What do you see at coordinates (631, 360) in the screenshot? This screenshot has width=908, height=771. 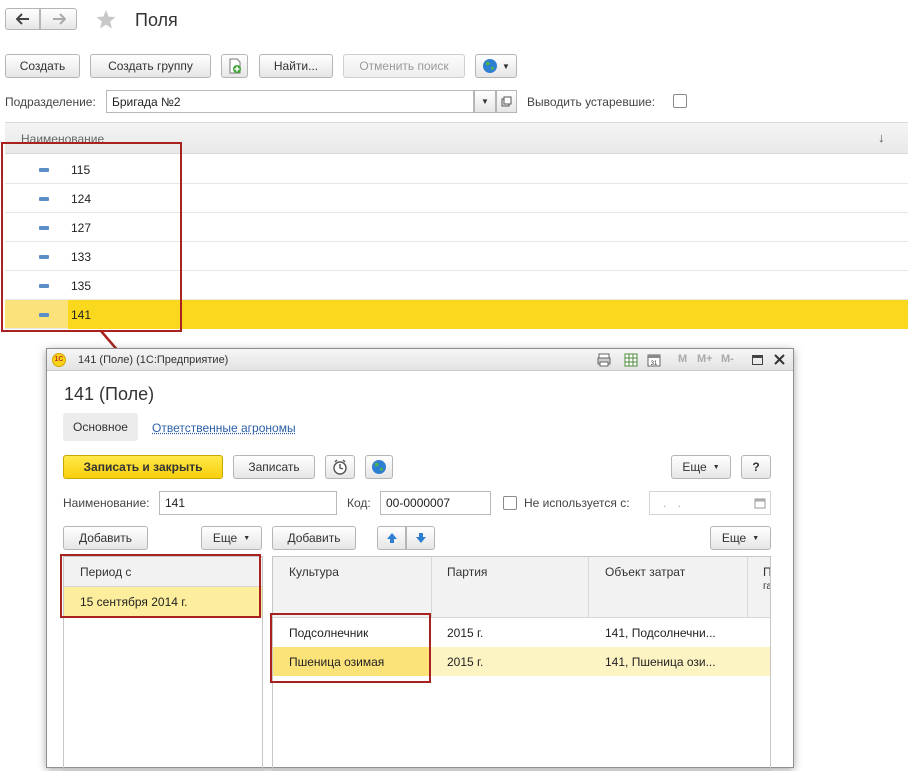 I see `spreadsheet-icon` at bounding box center [631, 360].